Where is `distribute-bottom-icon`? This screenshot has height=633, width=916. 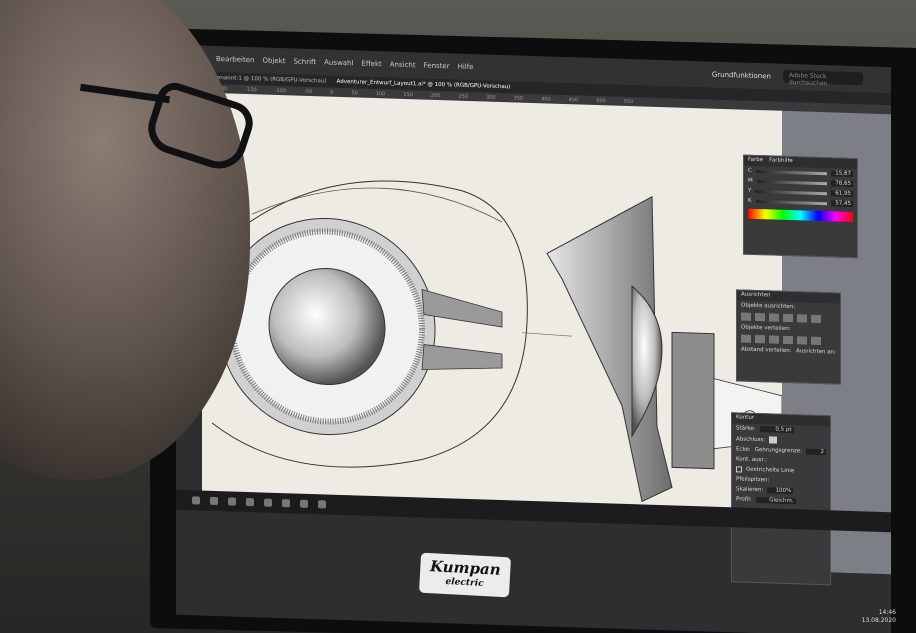 distribute-bottom-icon is located at coordinates (774, 339).